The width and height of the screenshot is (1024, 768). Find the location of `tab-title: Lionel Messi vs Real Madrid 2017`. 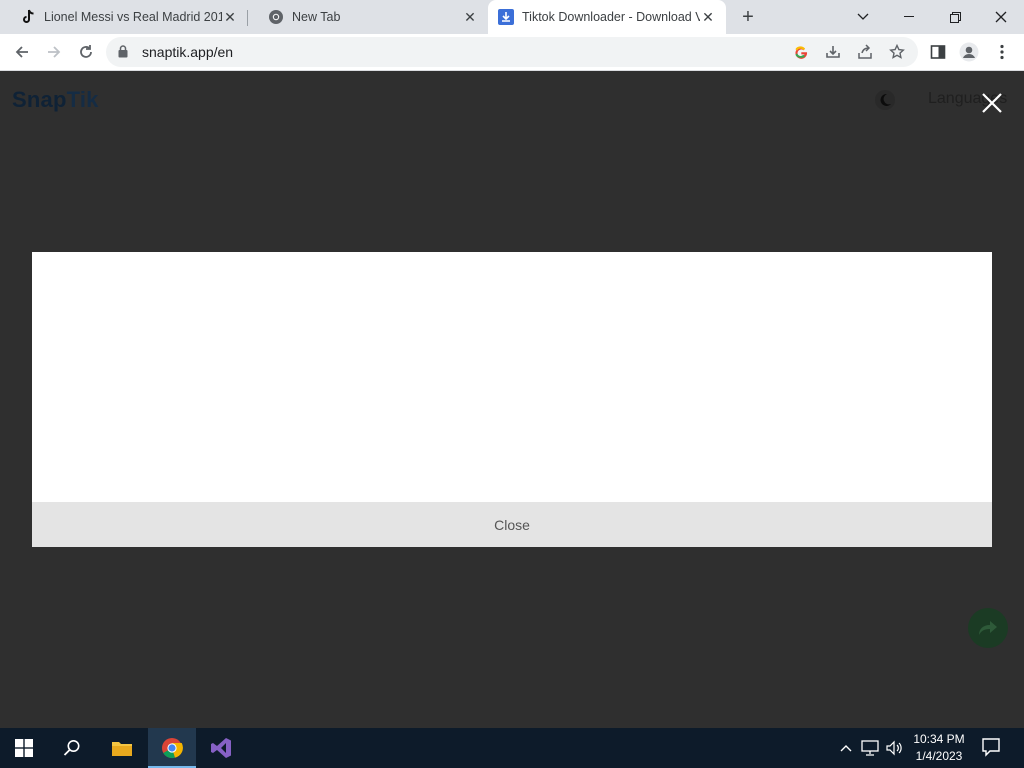

tab-title: Lionel Messi vs Real Madrid 2017 is located at coordinates (133, 17).